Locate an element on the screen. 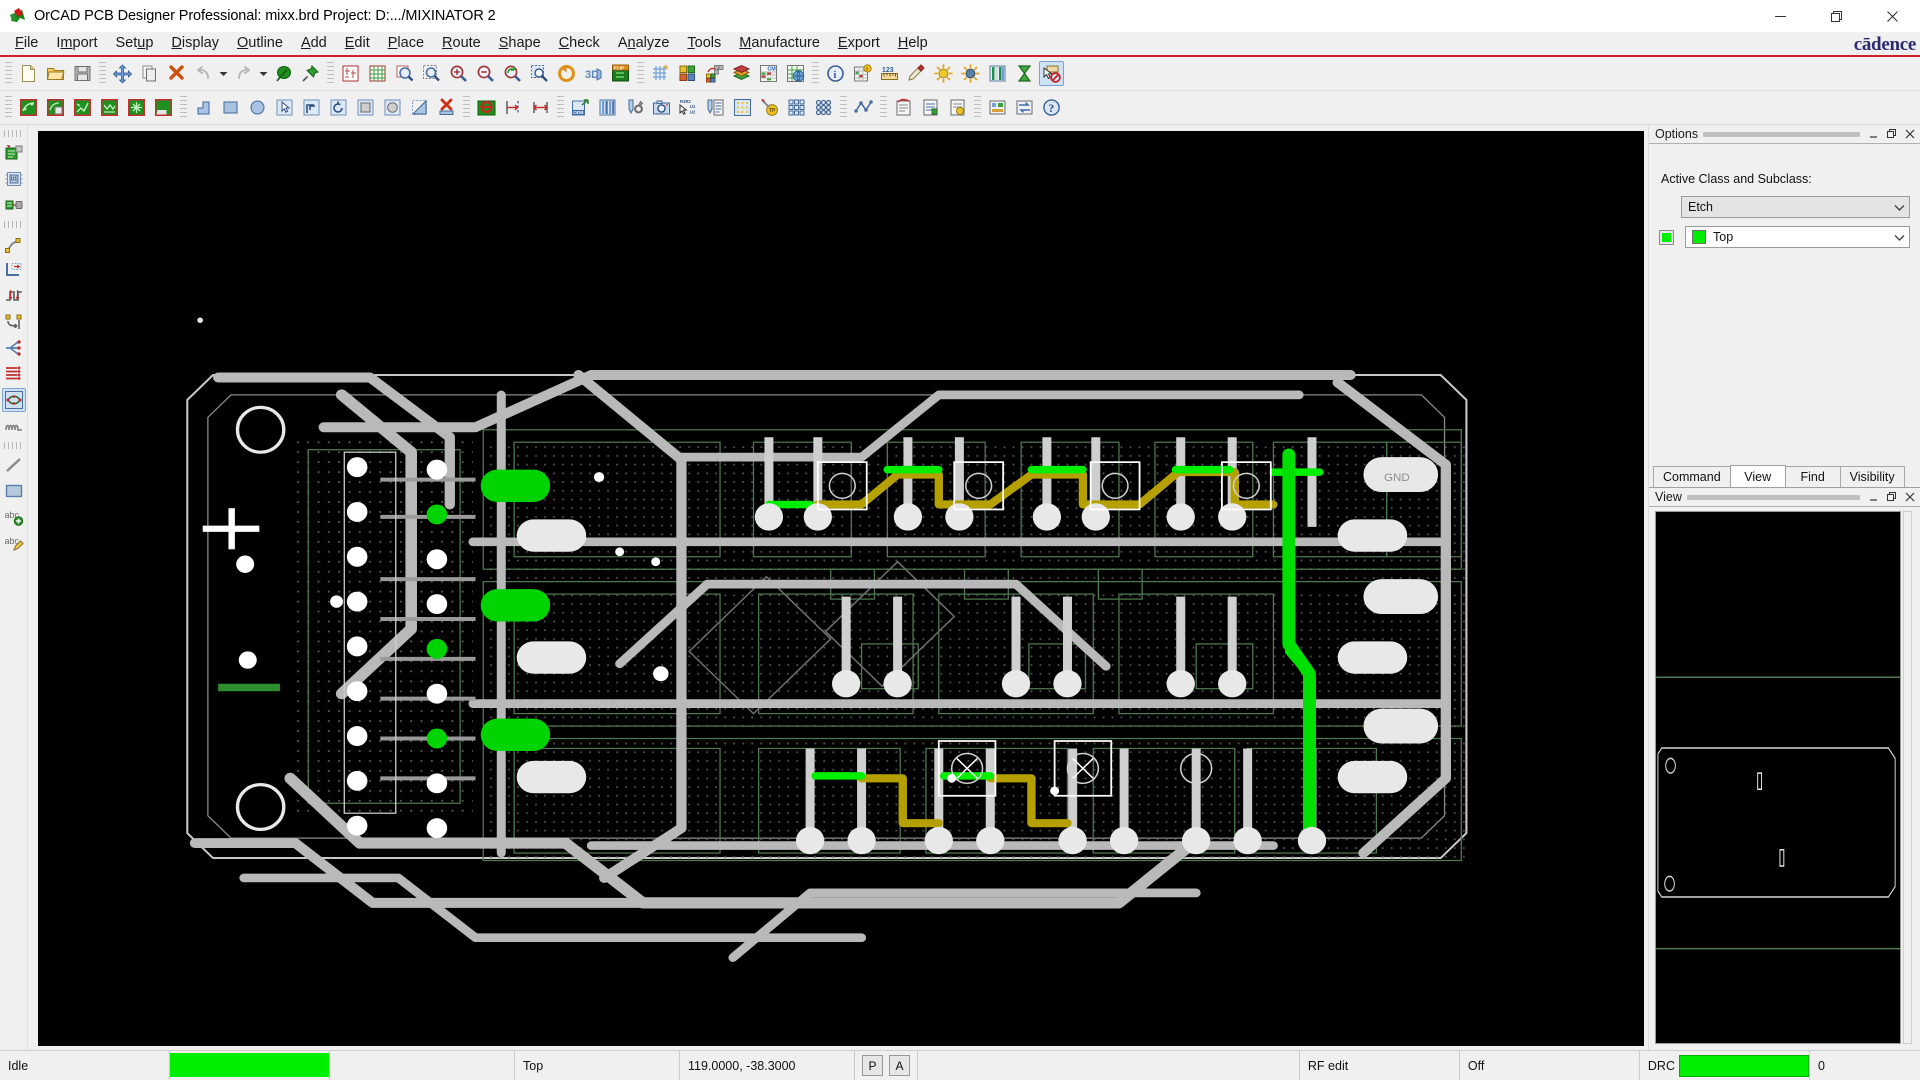  global-display-icon is located at coordinates (795, 73).